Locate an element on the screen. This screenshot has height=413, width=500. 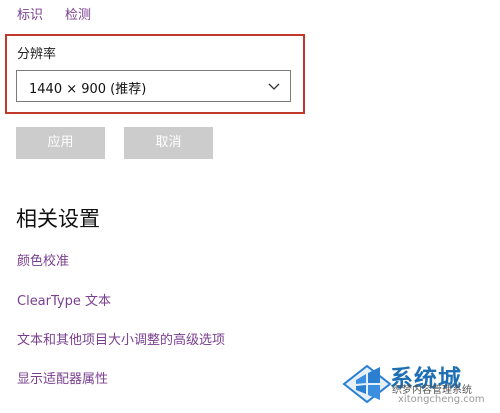
cleartype-text-link: ClearType 文本 is located at coordinates (64, 299).